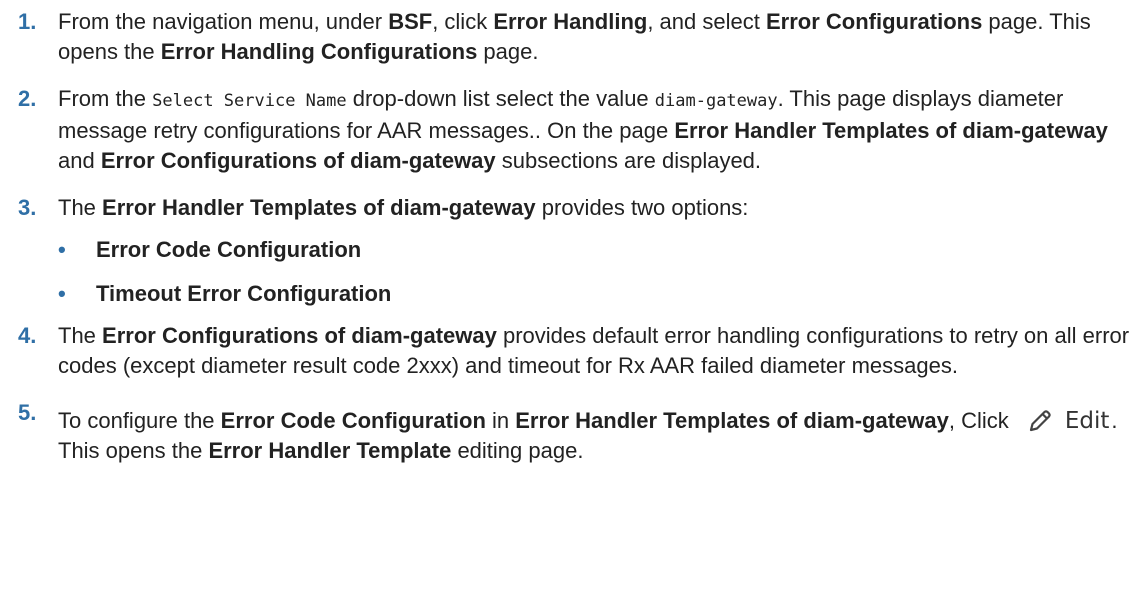  Describe the element at coordinates (601, 250) in the screenshot. I see `list-item: • Error Code Configuration` at that location.